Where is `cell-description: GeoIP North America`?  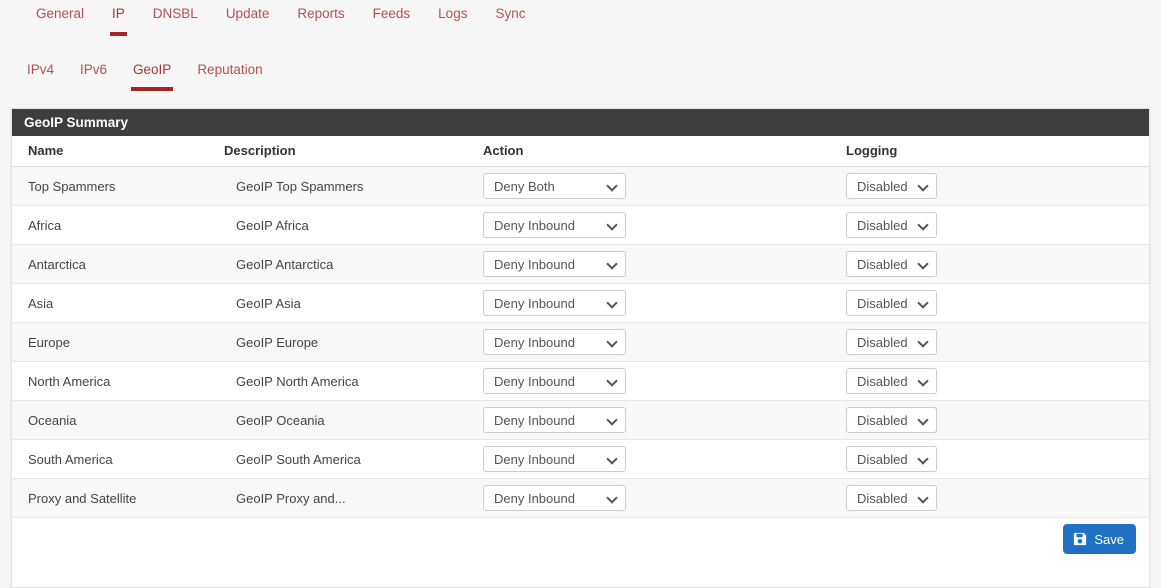 cell-description: GeoIP North America is located at coordinates (346, 381).